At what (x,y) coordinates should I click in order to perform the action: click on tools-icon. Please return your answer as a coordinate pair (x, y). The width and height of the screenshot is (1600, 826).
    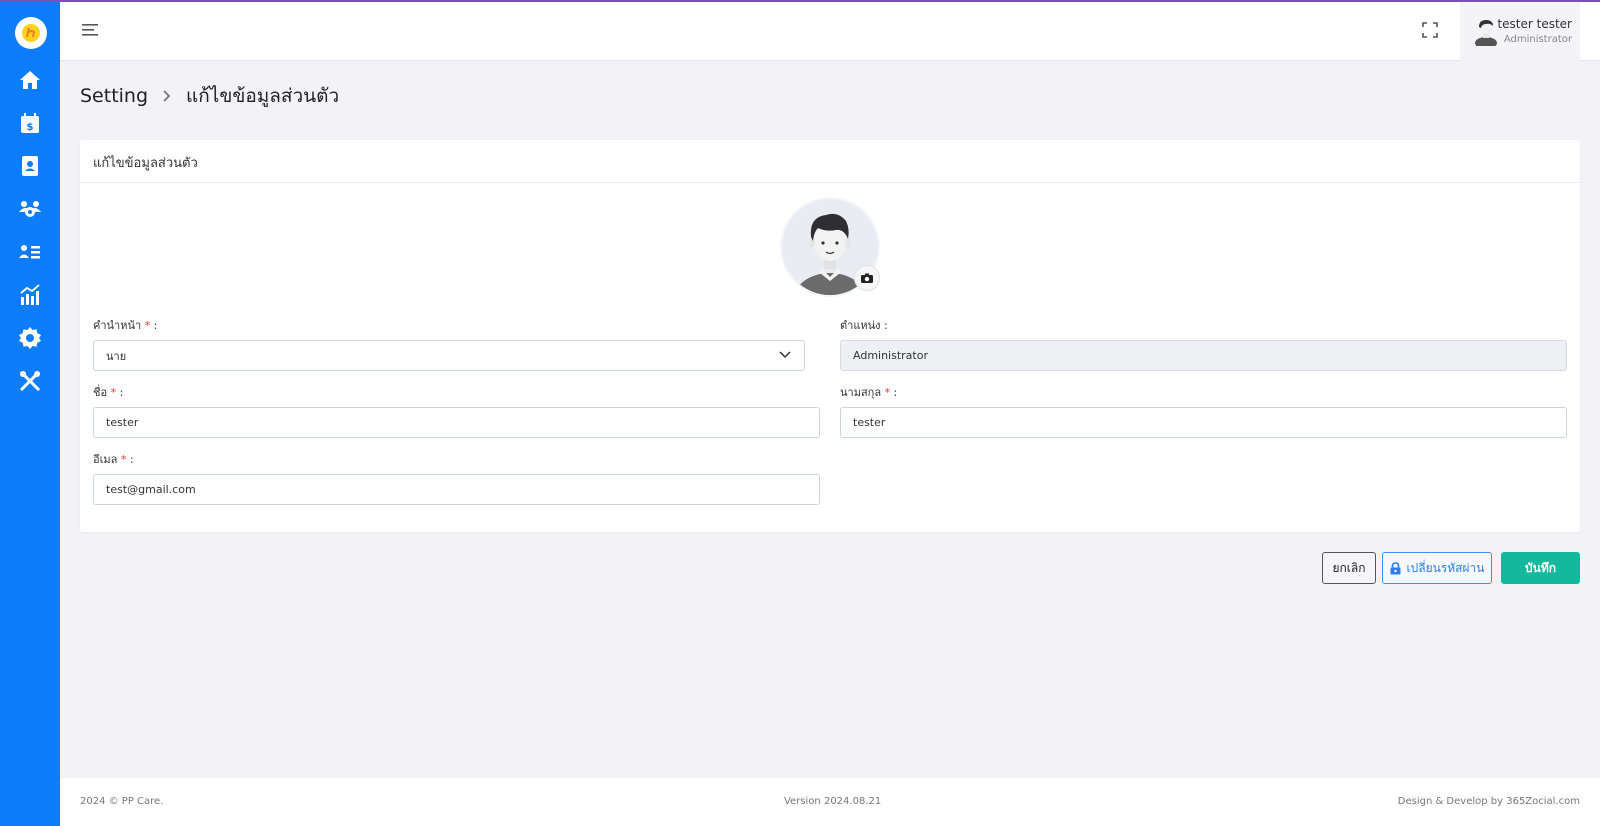
    Looking at the image, I should click on (30, 381).